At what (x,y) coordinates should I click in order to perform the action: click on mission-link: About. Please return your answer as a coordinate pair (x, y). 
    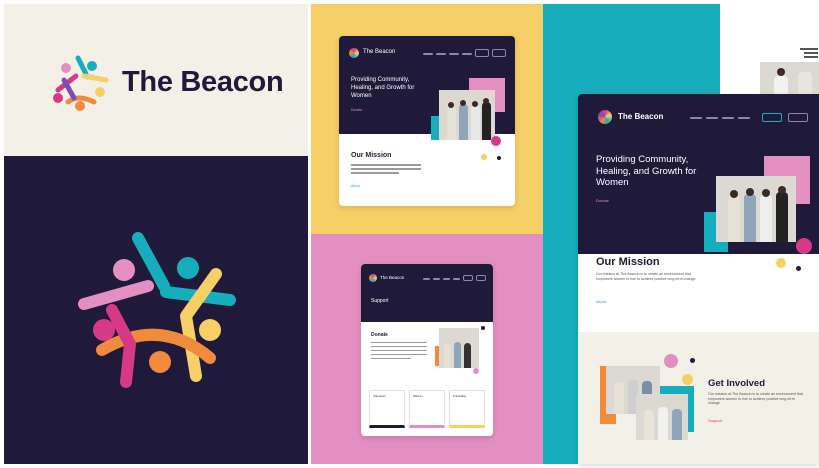
    Looking at the image, I should click on (355, 186).